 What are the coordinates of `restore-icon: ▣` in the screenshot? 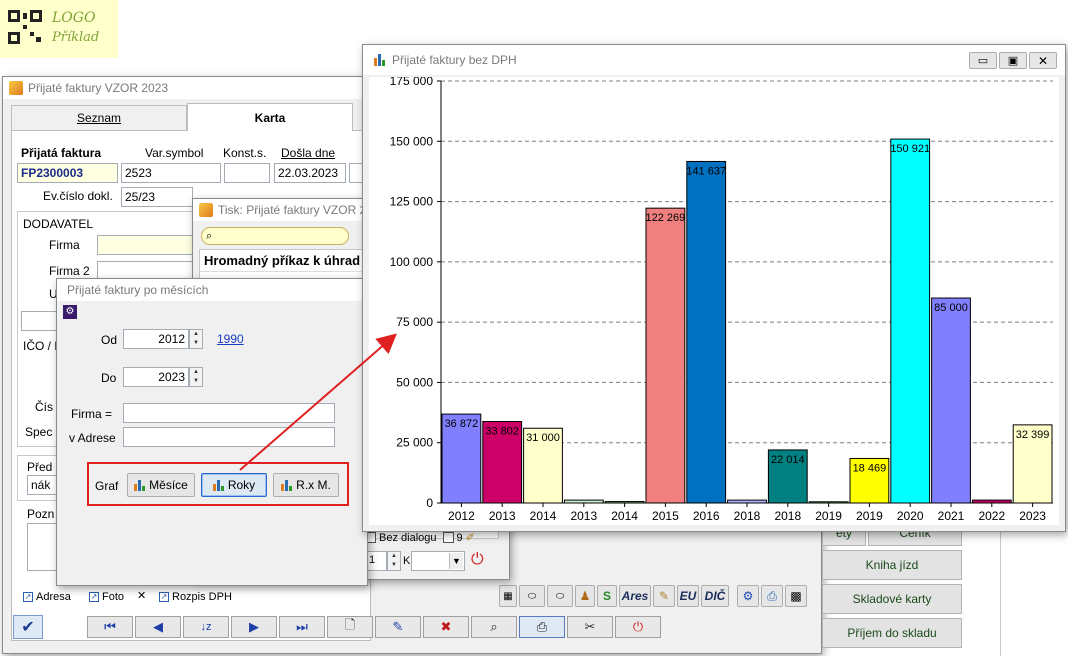 It's located at (1013, 60).